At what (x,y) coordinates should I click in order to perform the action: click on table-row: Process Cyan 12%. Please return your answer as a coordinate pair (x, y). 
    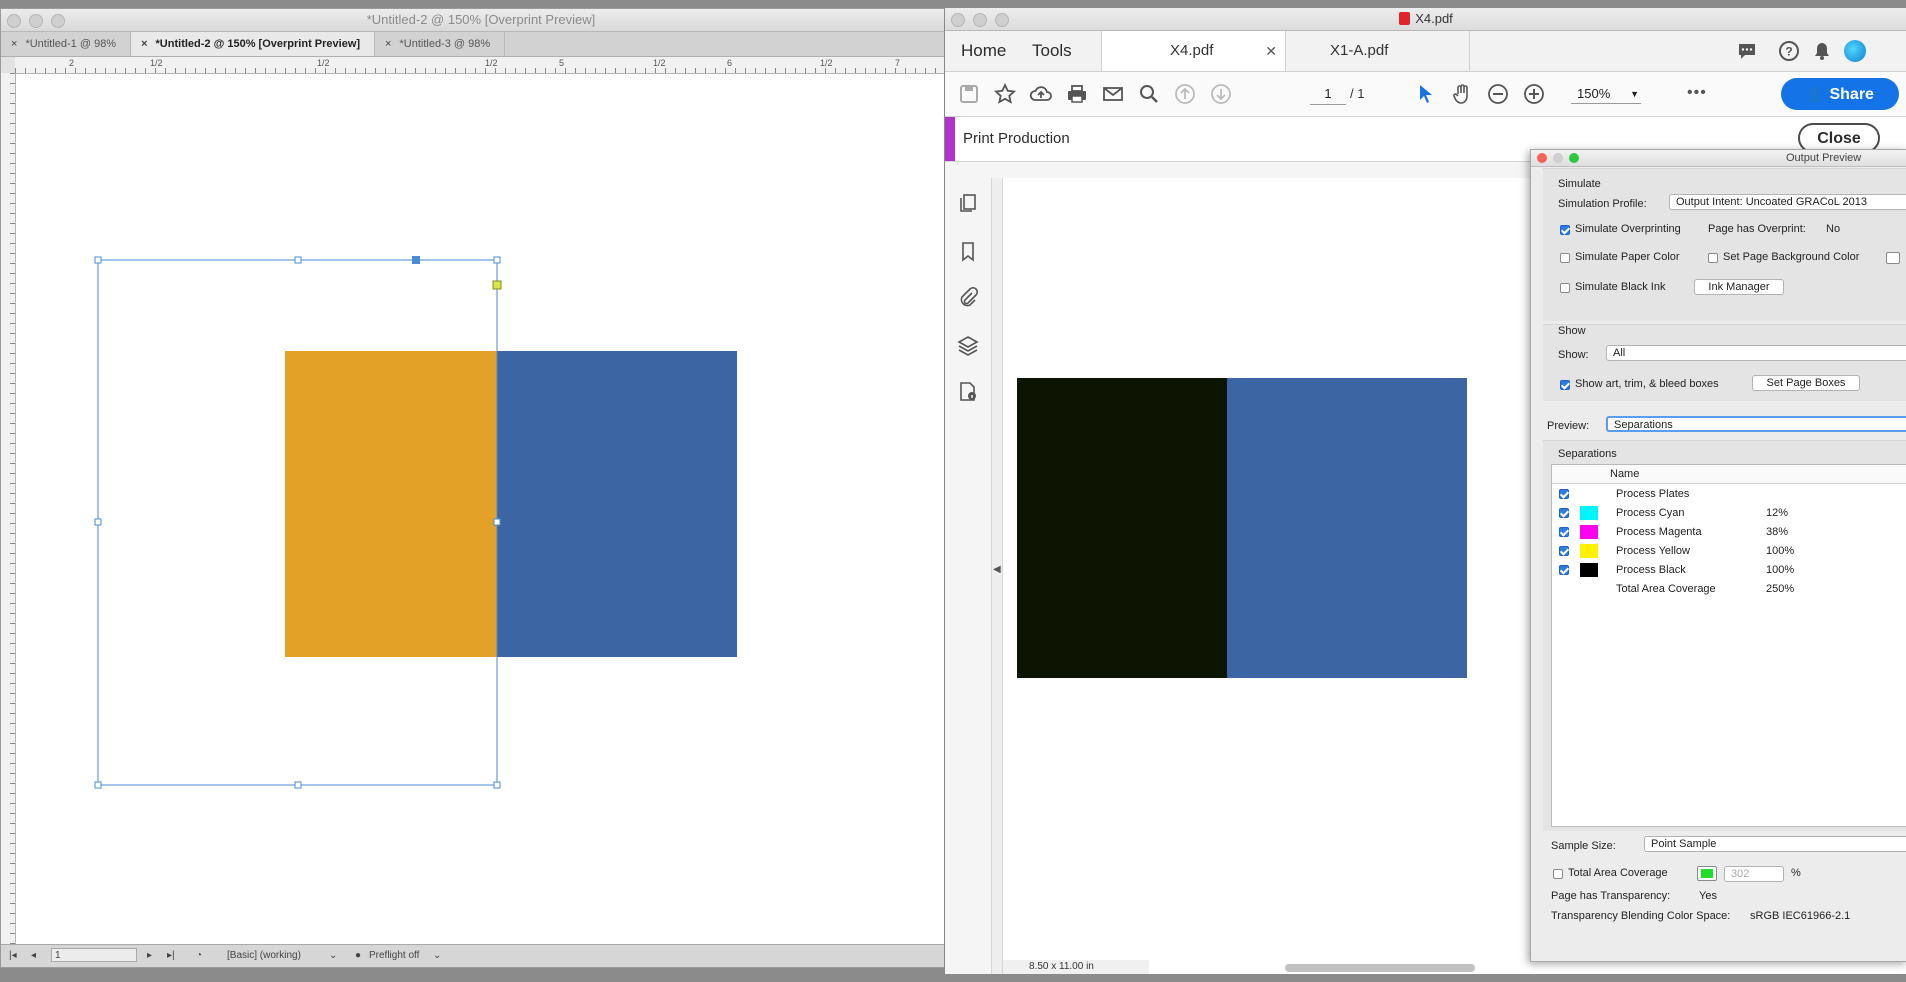
    Looking at the image, I should click on (1729, 513).